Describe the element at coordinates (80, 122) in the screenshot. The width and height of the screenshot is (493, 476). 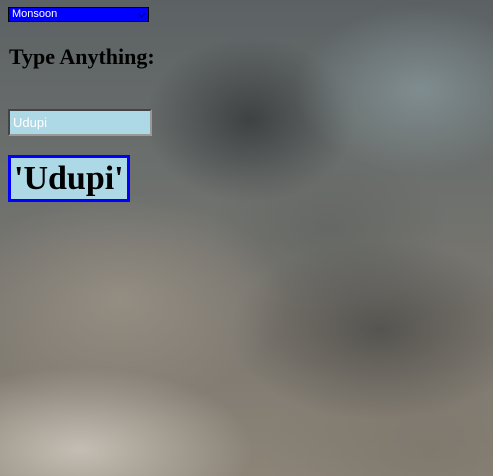
I see `text-input` at that location.